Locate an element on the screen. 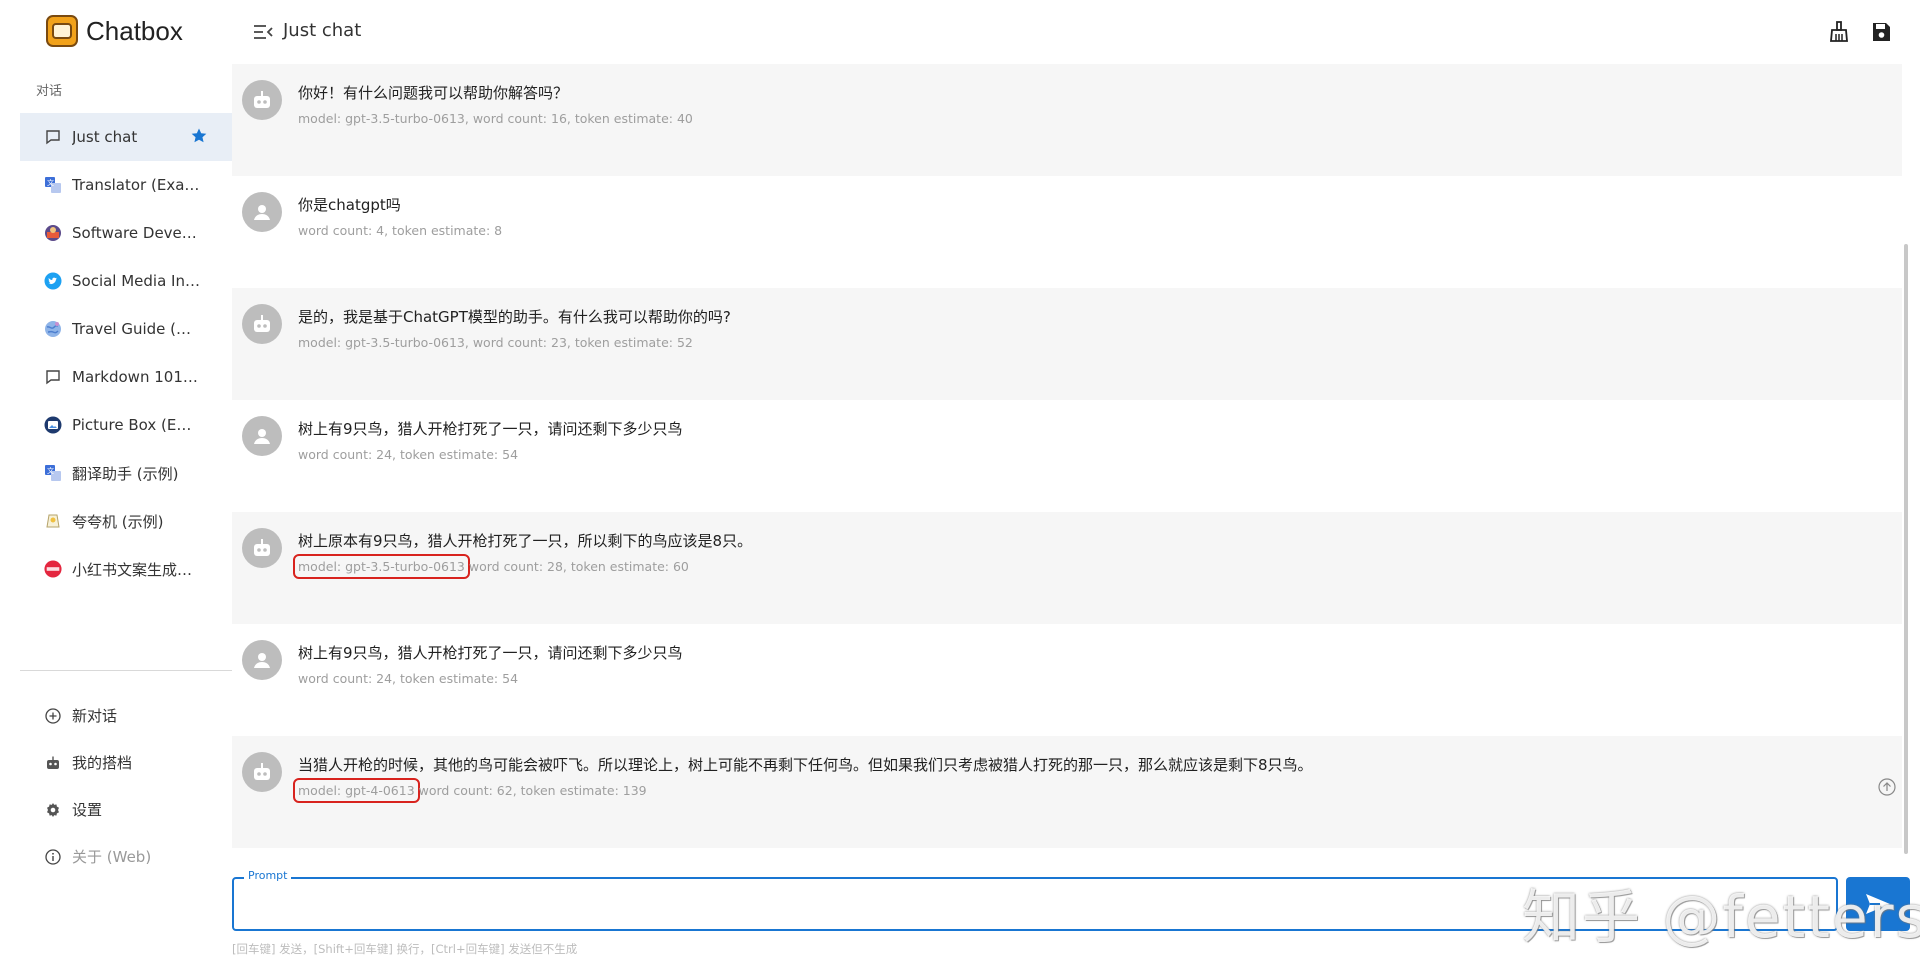 This screenshot has height=975, width=1920. meta-stats: , word count: 16, token estimate: 40 is located at coordinates (579, 118).